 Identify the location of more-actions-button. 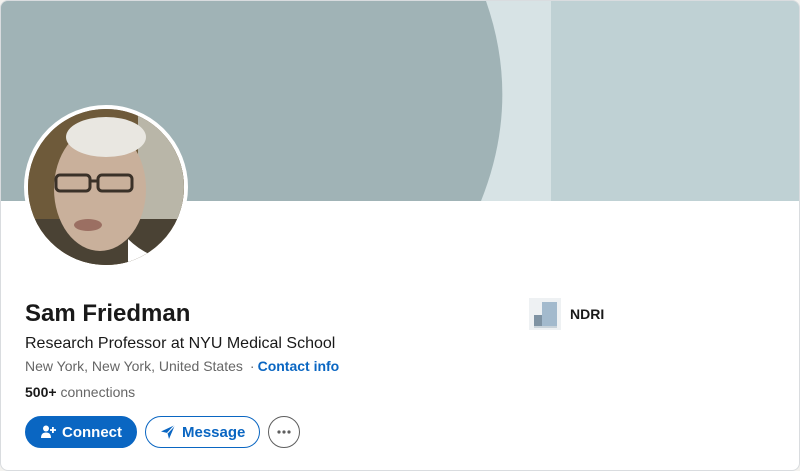
(284, 432).